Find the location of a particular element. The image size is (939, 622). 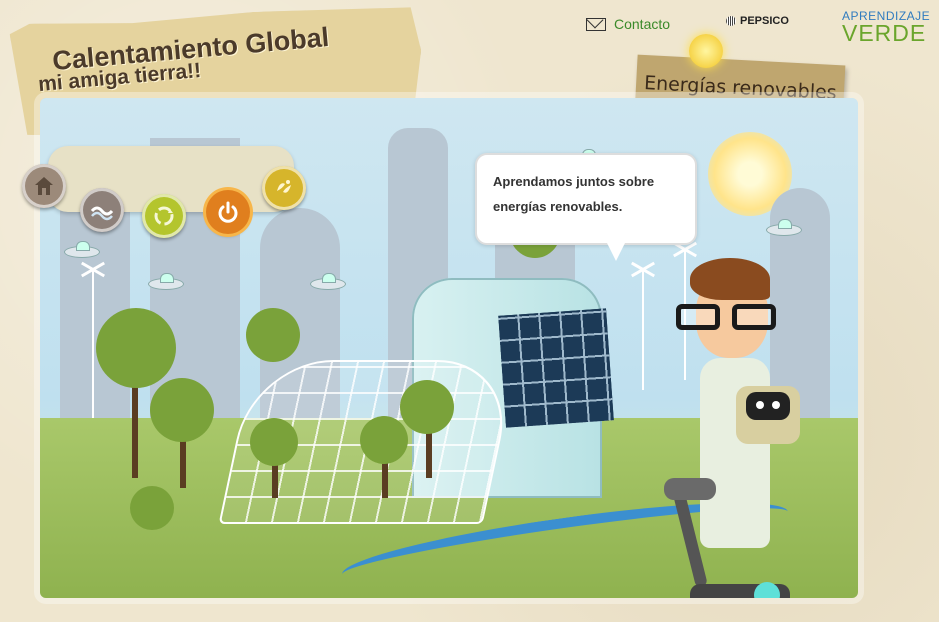

pepsico-label: PEPSICO is located at coordinates (764, 21).